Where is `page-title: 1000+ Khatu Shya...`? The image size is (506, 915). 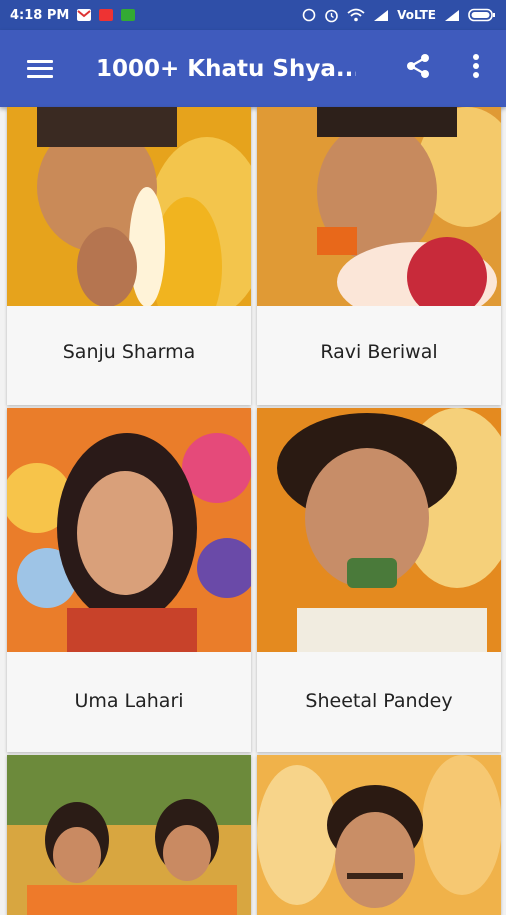 page-title: 1000+ Khatu Shya... is located at coordinates (226, 68).